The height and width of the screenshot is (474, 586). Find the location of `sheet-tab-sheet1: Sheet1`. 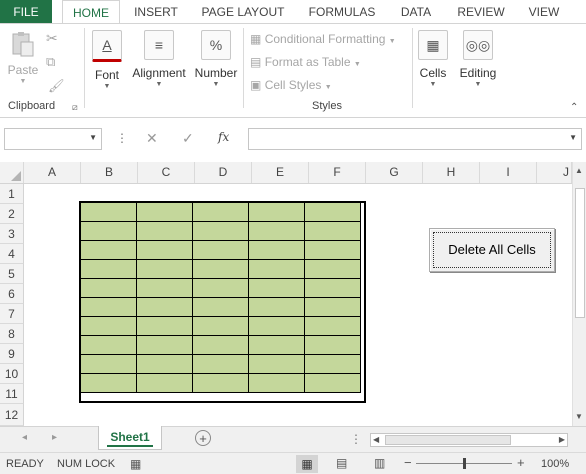

sheet-tab-sheet1: Sheet1 is located at coordinates (130, 438).